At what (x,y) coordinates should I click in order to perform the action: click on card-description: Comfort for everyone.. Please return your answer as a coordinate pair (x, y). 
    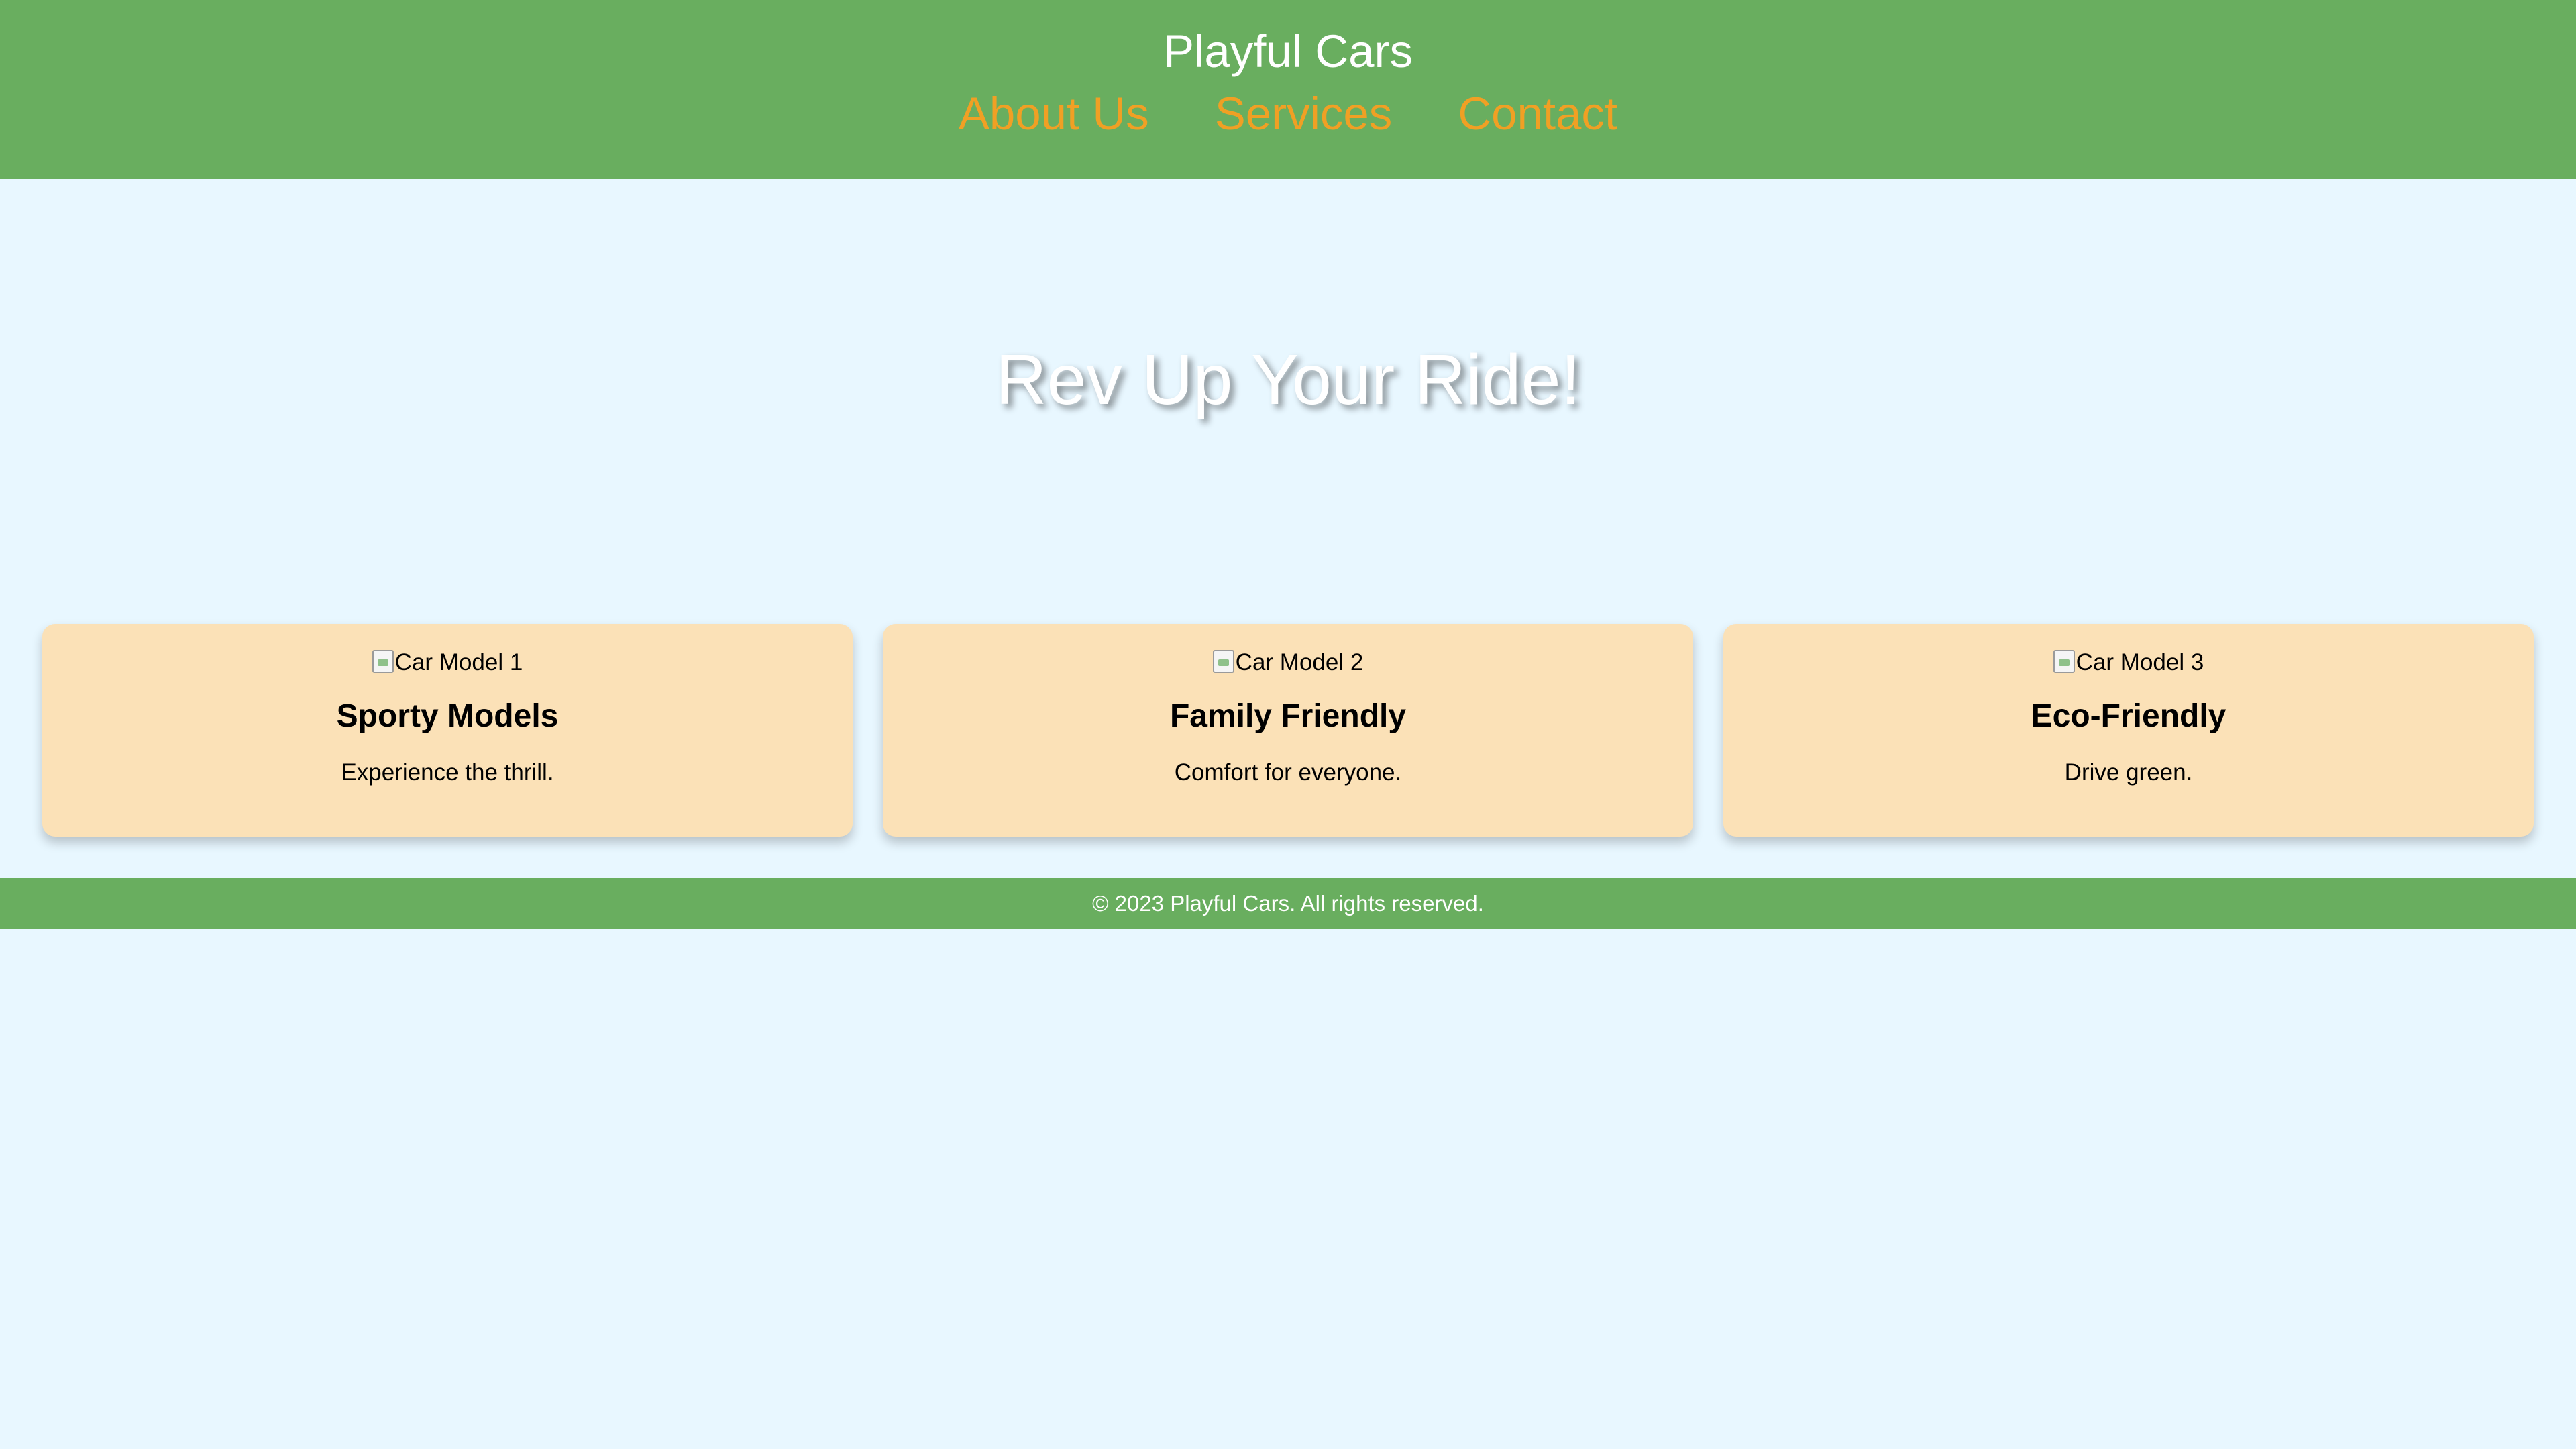
    Looking at the image, I should click on (1288, 772).